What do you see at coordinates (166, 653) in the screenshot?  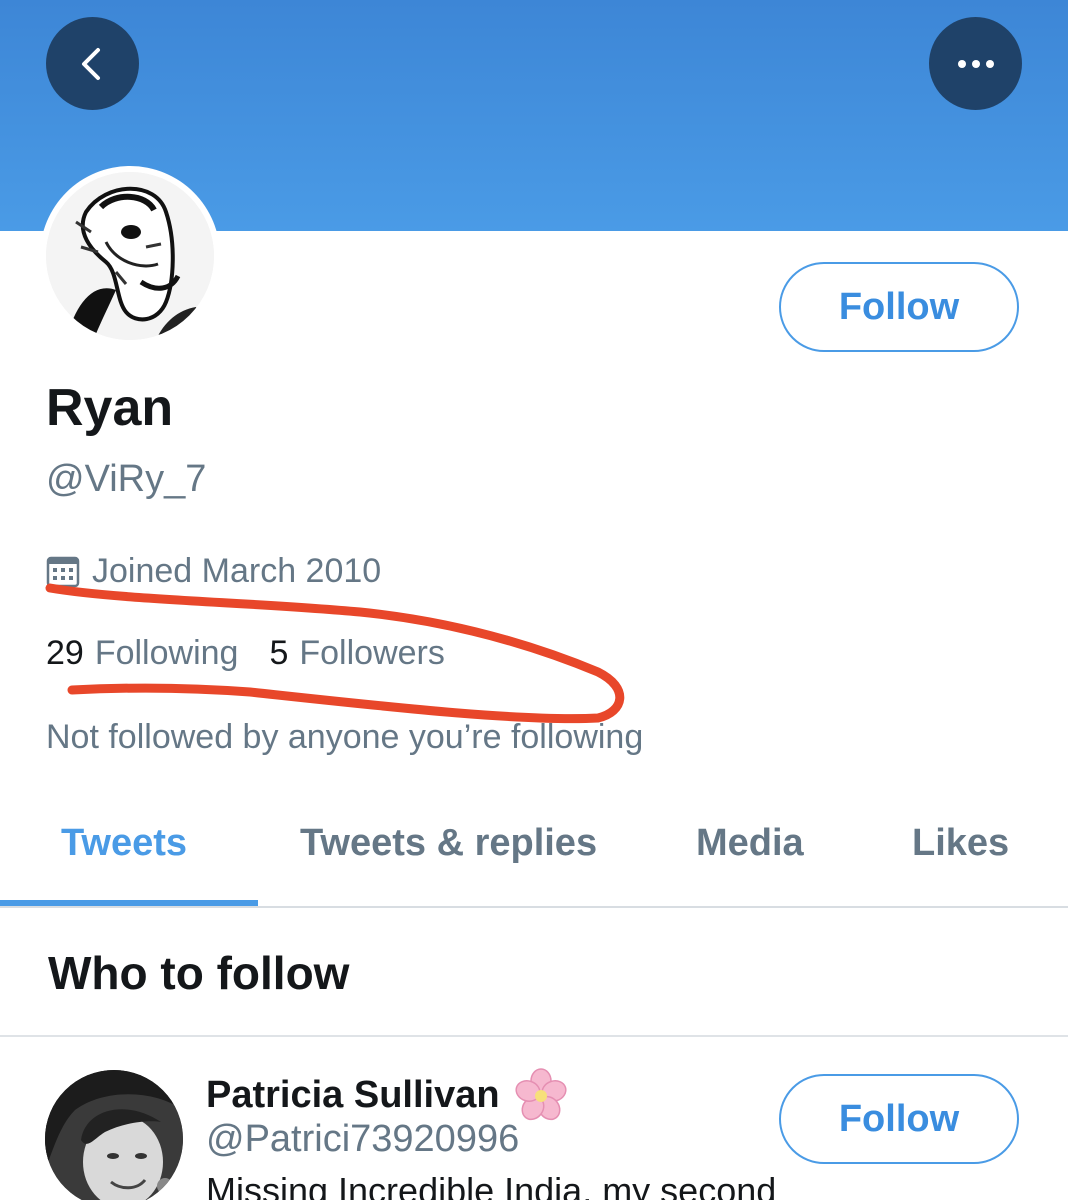 I see `following-label: Following` at bounding box center [166, 653].